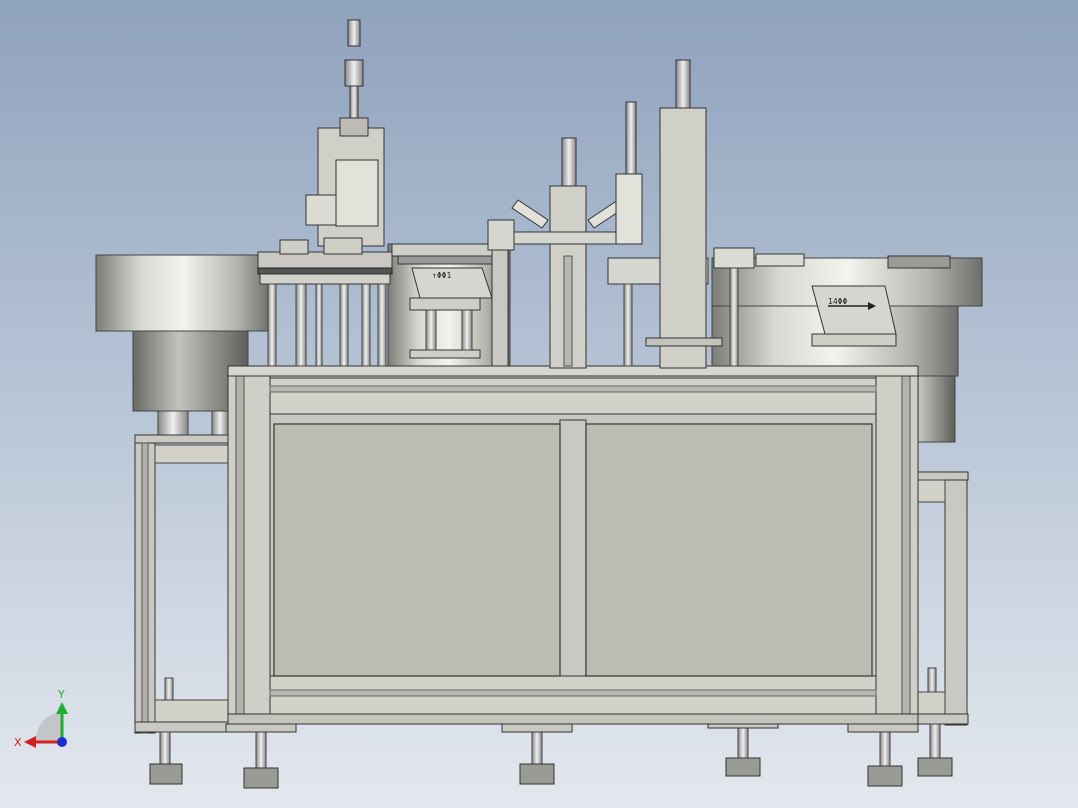 This screenshot has width=1078, height=808. Describe the element at coordinates (551, 756) in the screenshot. I see `leveling-feet` at that location.